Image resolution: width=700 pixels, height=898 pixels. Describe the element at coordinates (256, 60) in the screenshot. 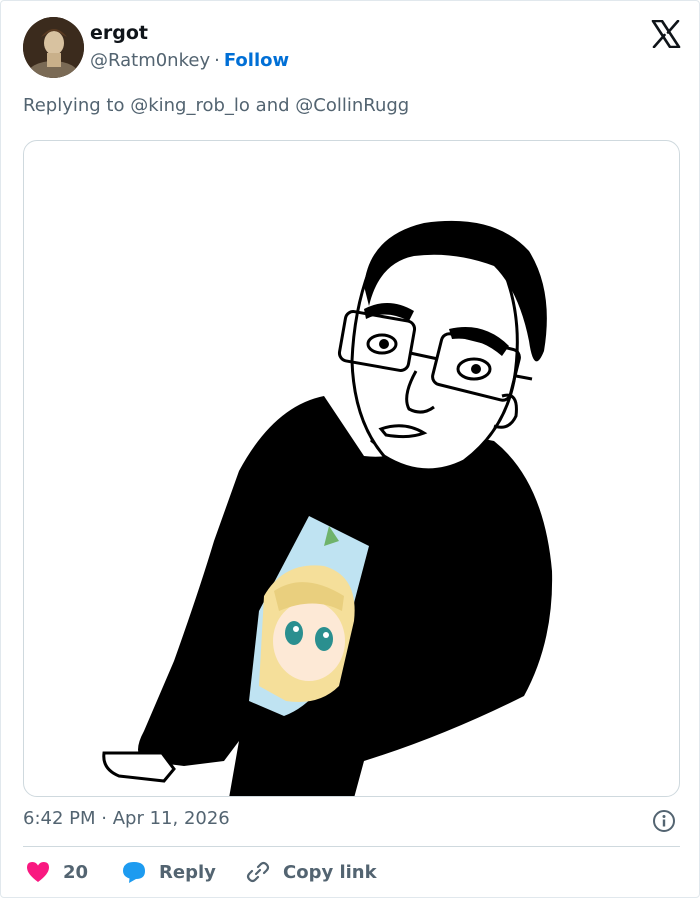

I see `follow-button: Follow` at that location.